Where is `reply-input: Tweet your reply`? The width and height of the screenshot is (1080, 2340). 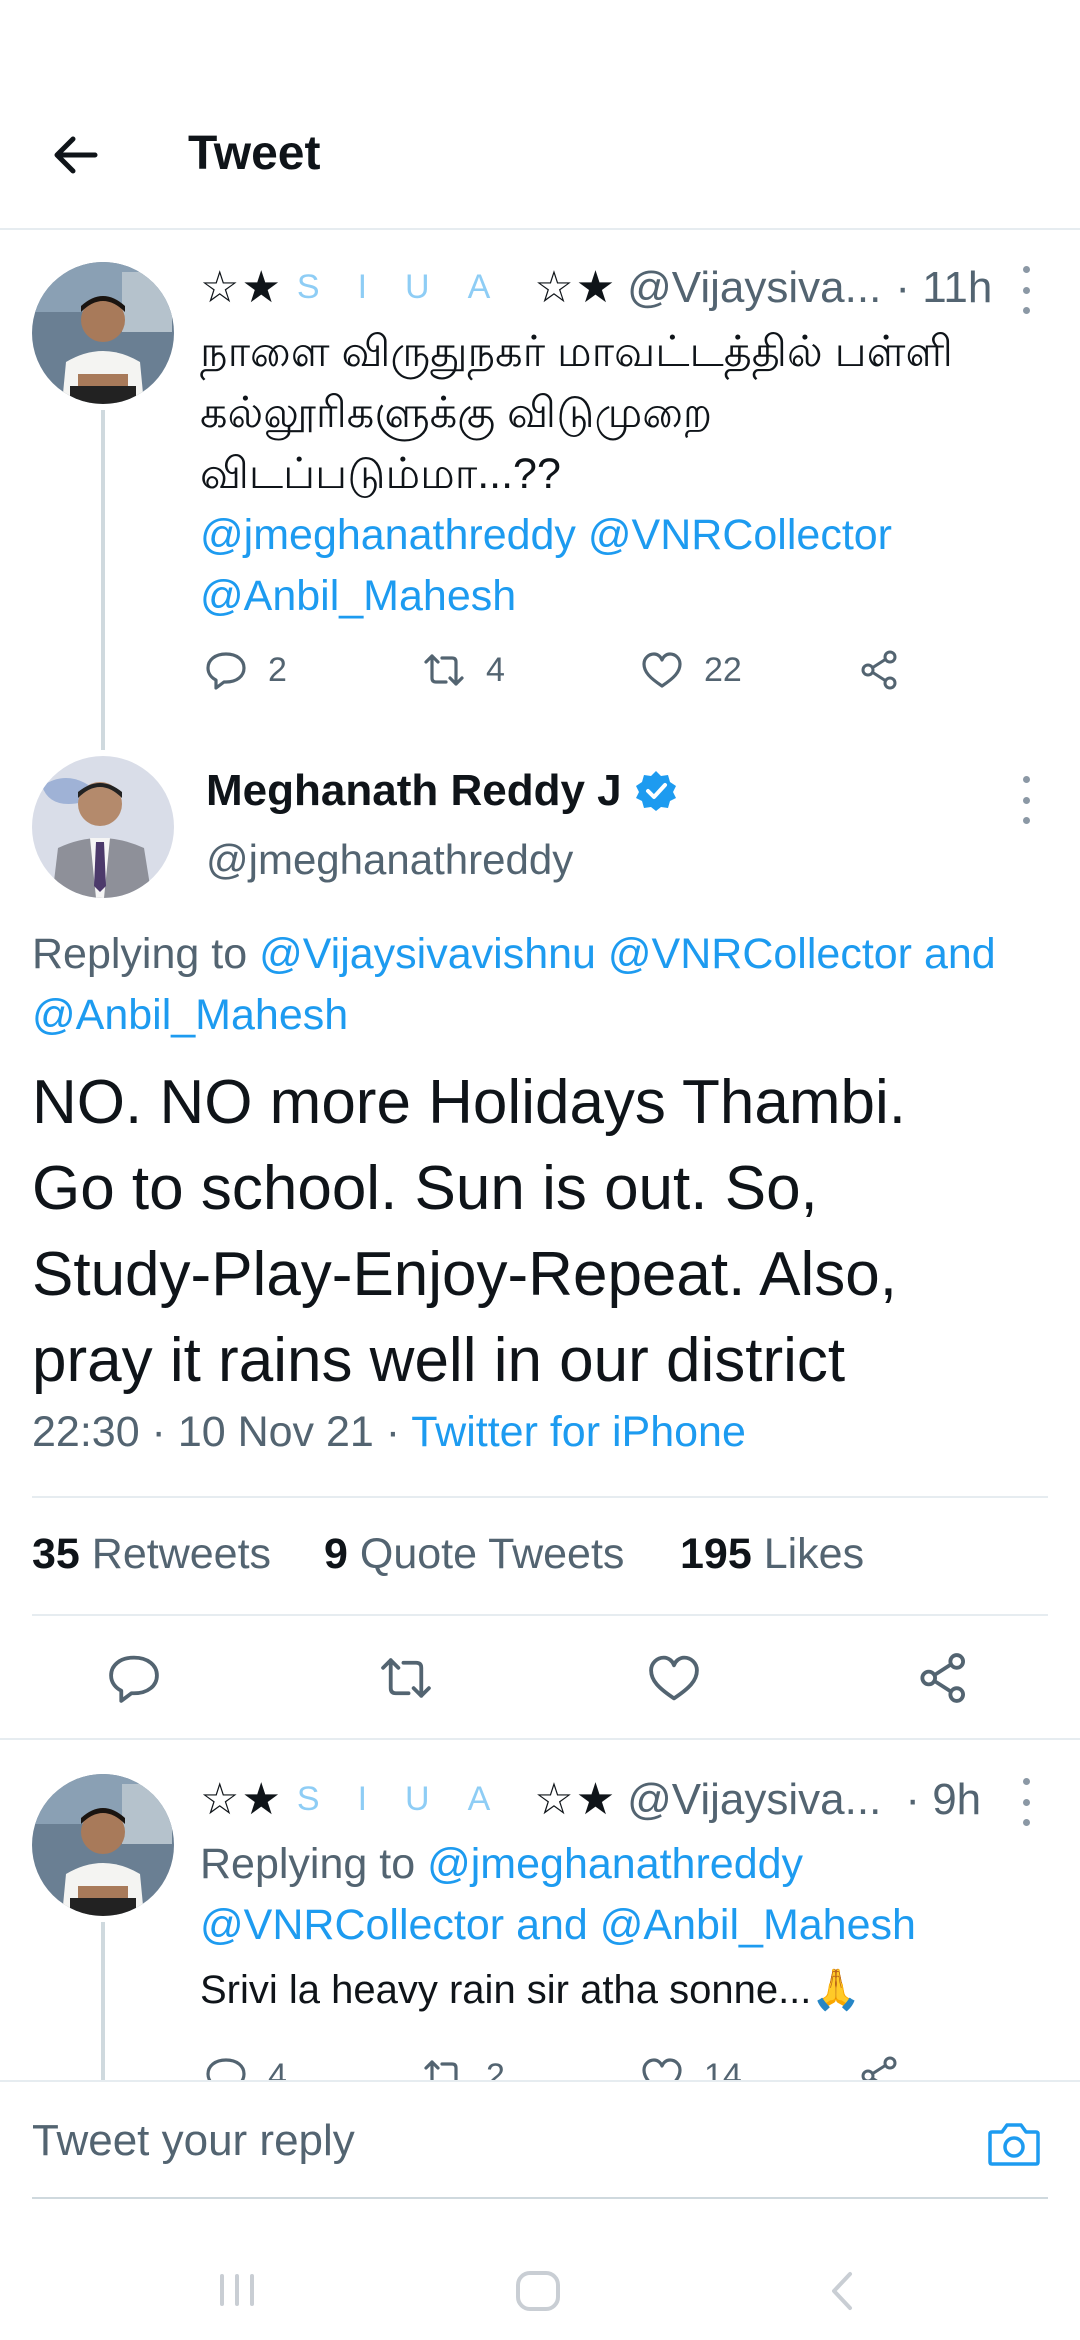
reply-input: Tweet your reply is located at coordinates (193, 2141).